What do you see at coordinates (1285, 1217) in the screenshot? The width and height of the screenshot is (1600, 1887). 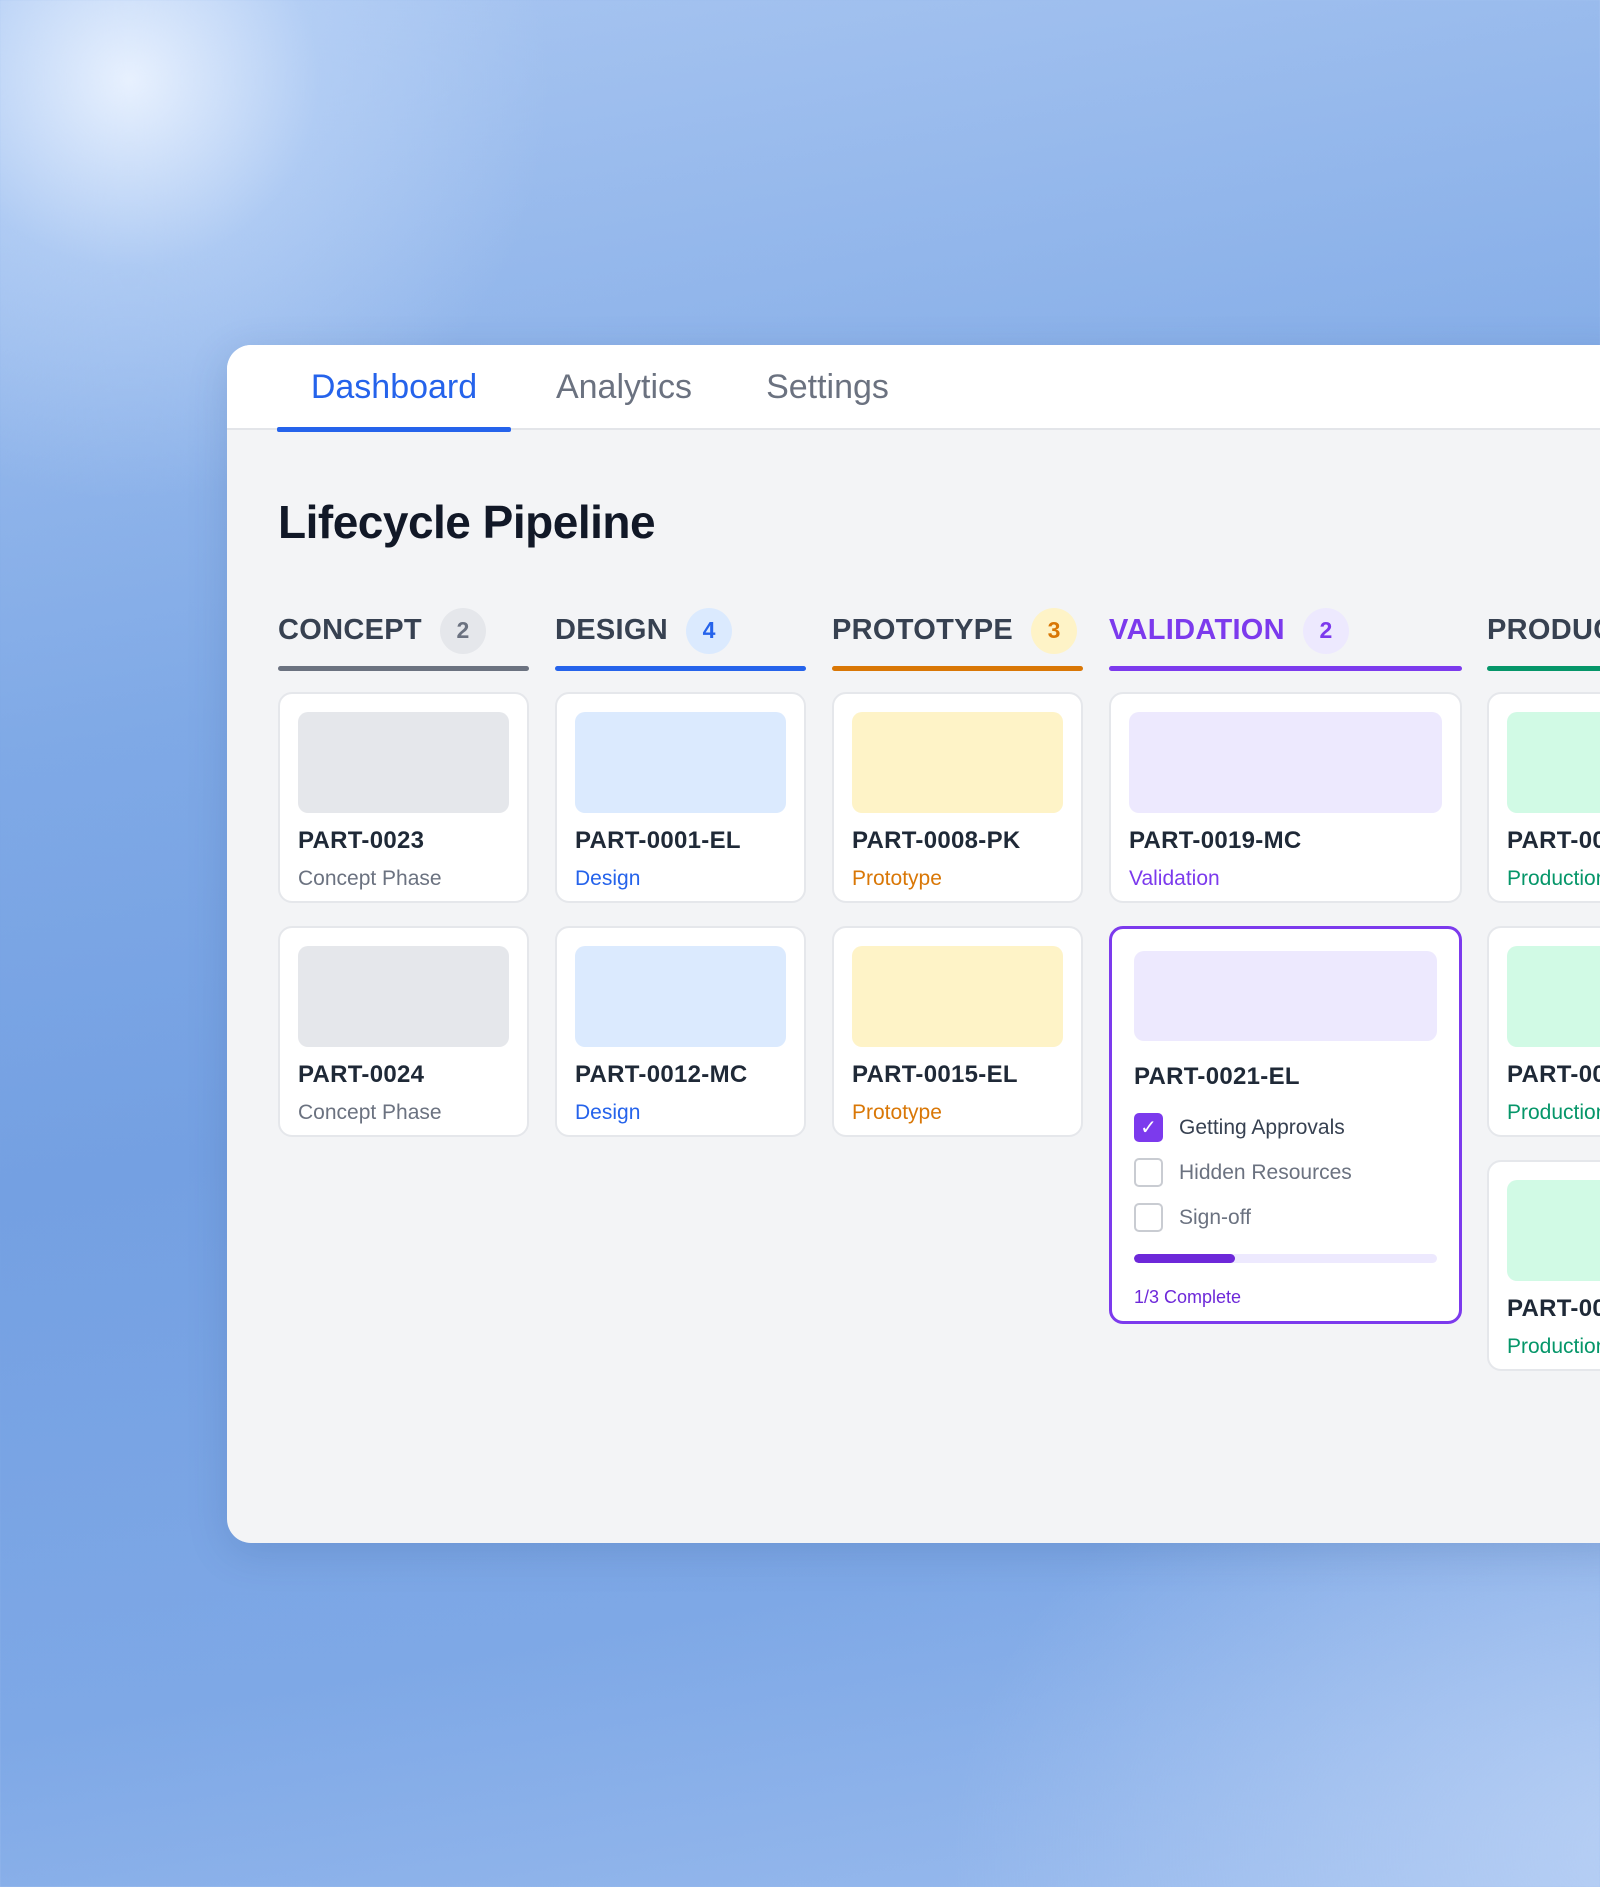 I see `checklist-item: Sign-off` at bounding box center [1285, 1217].